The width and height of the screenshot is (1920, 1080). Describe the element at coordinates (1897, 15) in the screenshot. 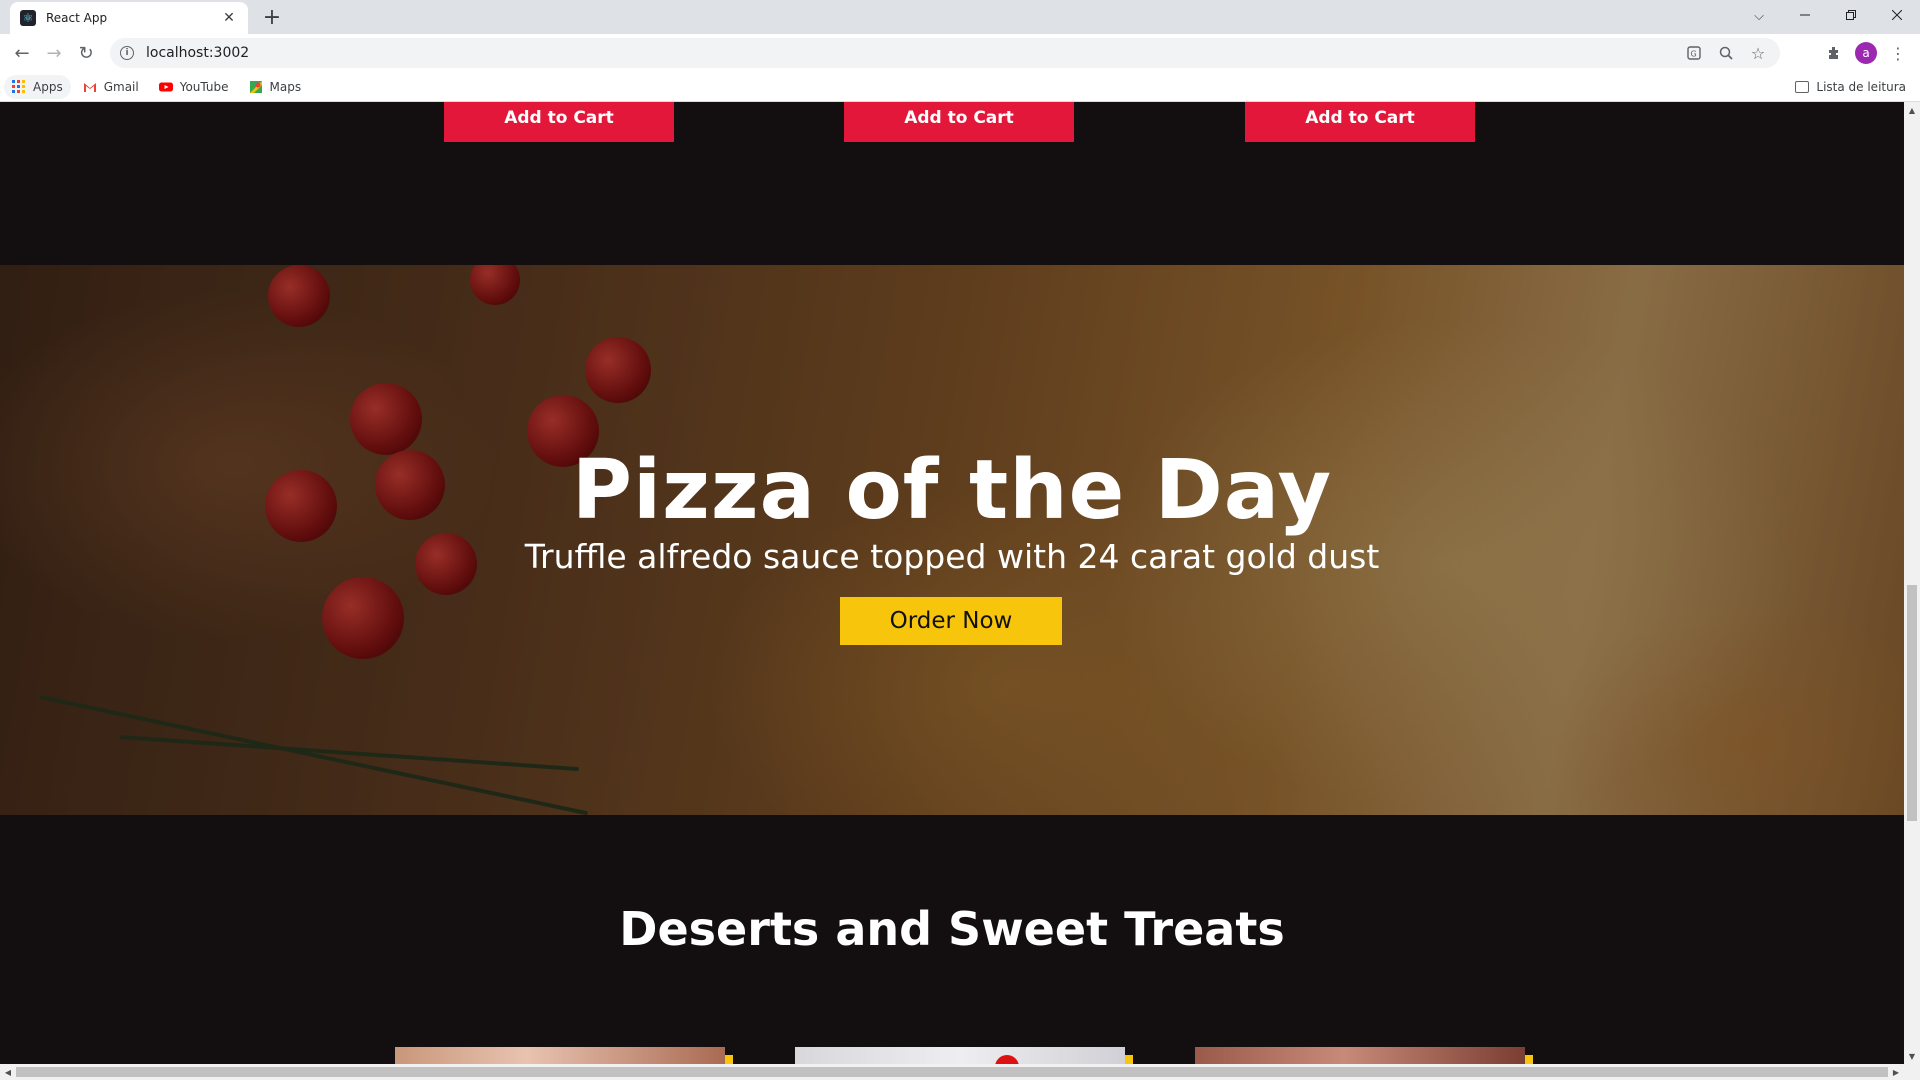

I see `close-window-icon` at that location.